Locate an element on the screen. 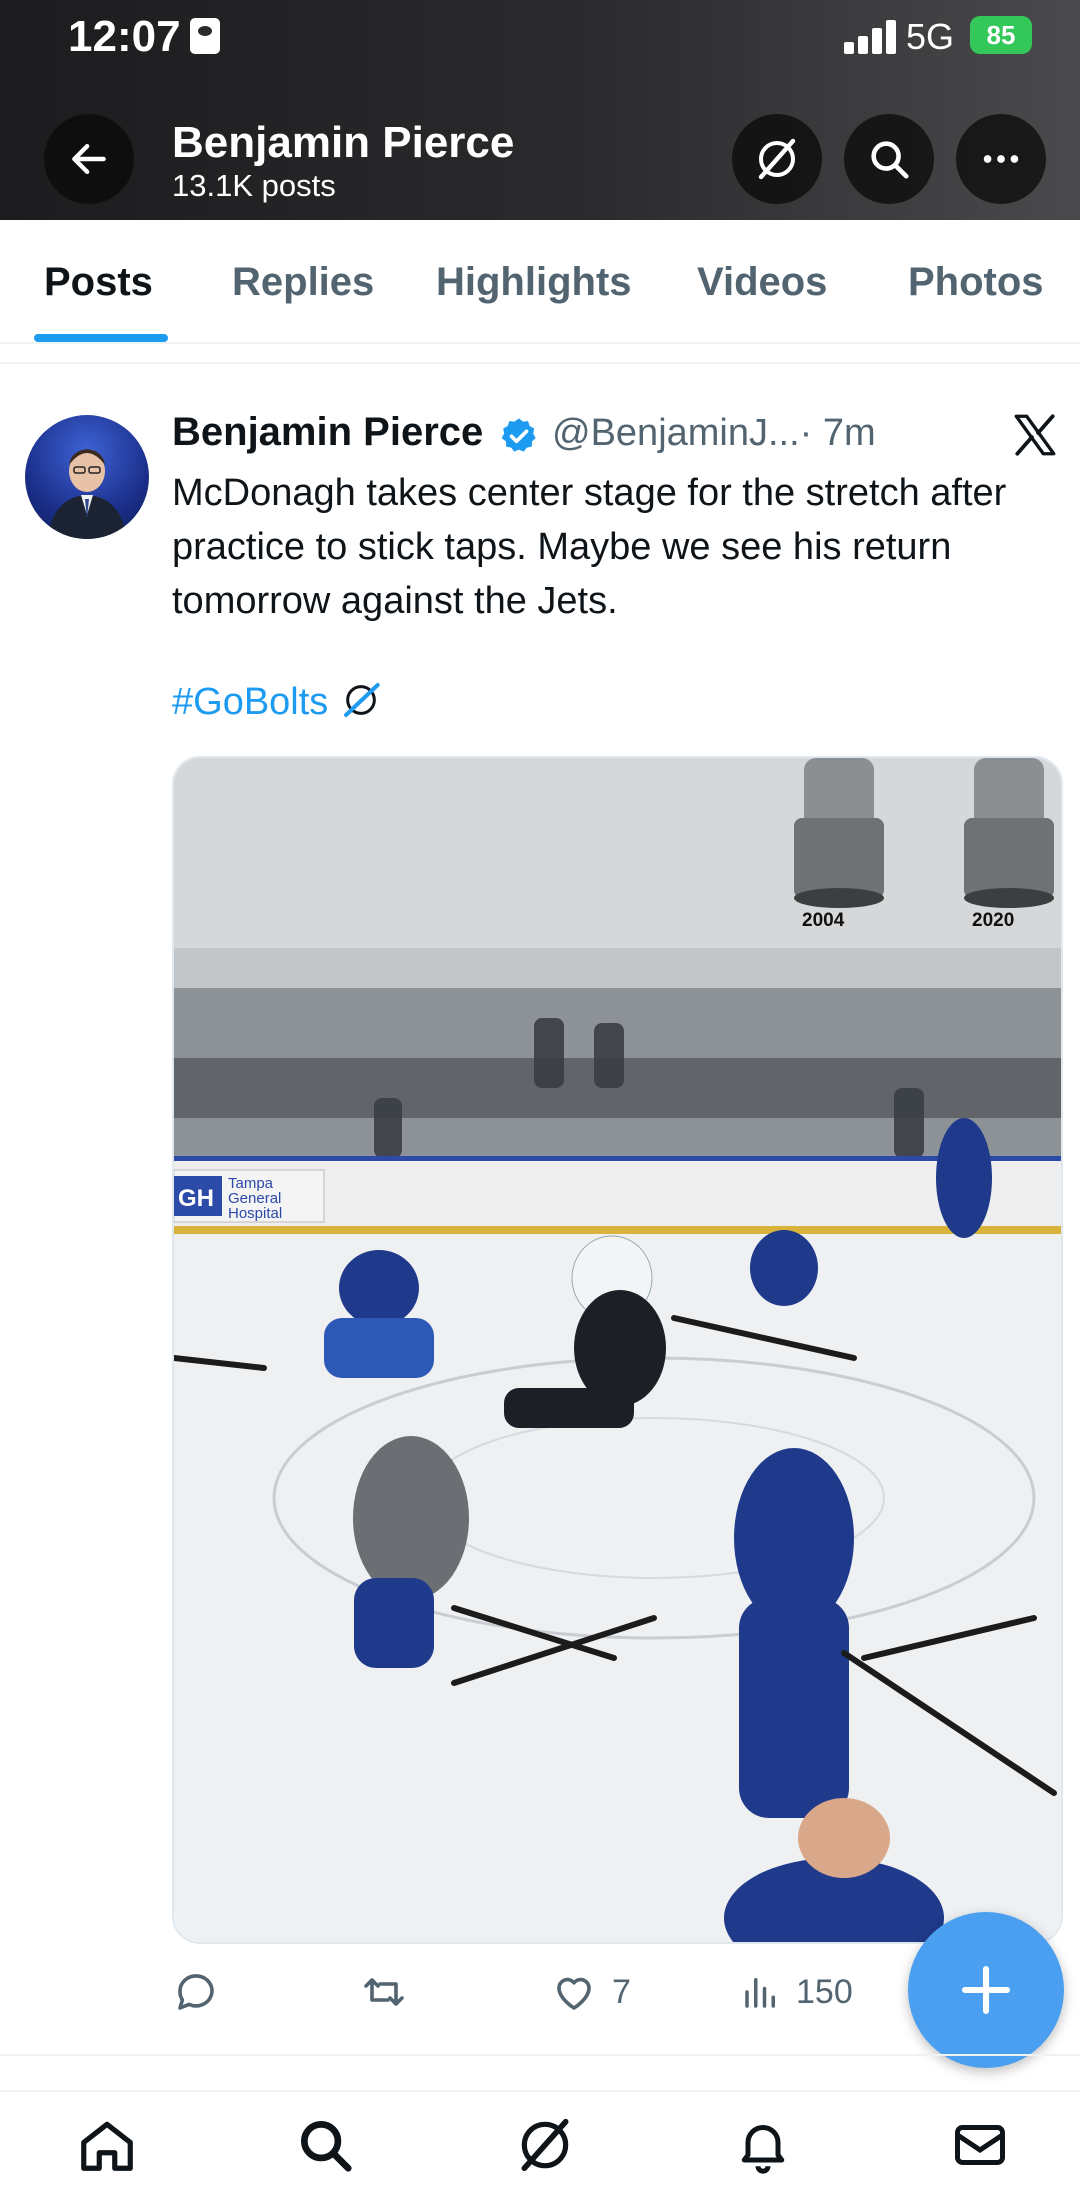 The image size is (1080, 2187). like-count: 7 is located at coordinates (621, 1991).